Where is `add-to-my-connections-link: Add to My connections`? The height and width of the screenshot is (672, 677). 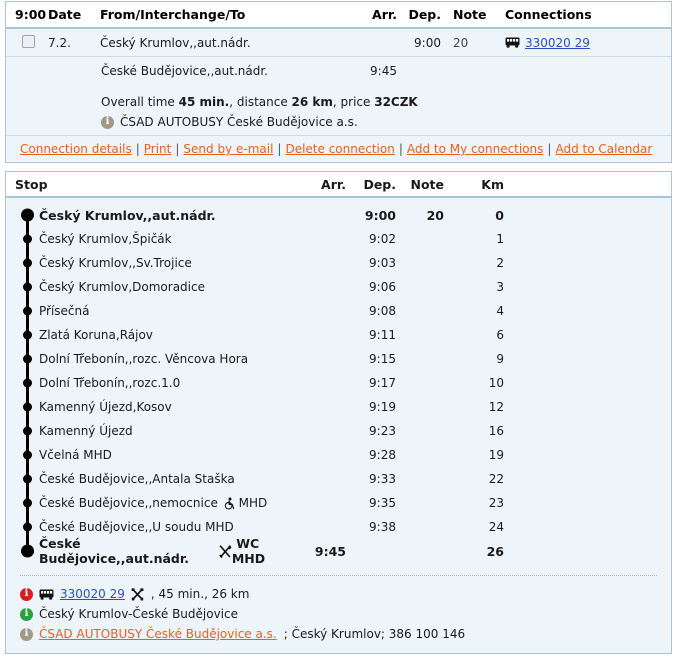
add-to-my-connections-link: Add to My connections is located at coordinates (475, 149).